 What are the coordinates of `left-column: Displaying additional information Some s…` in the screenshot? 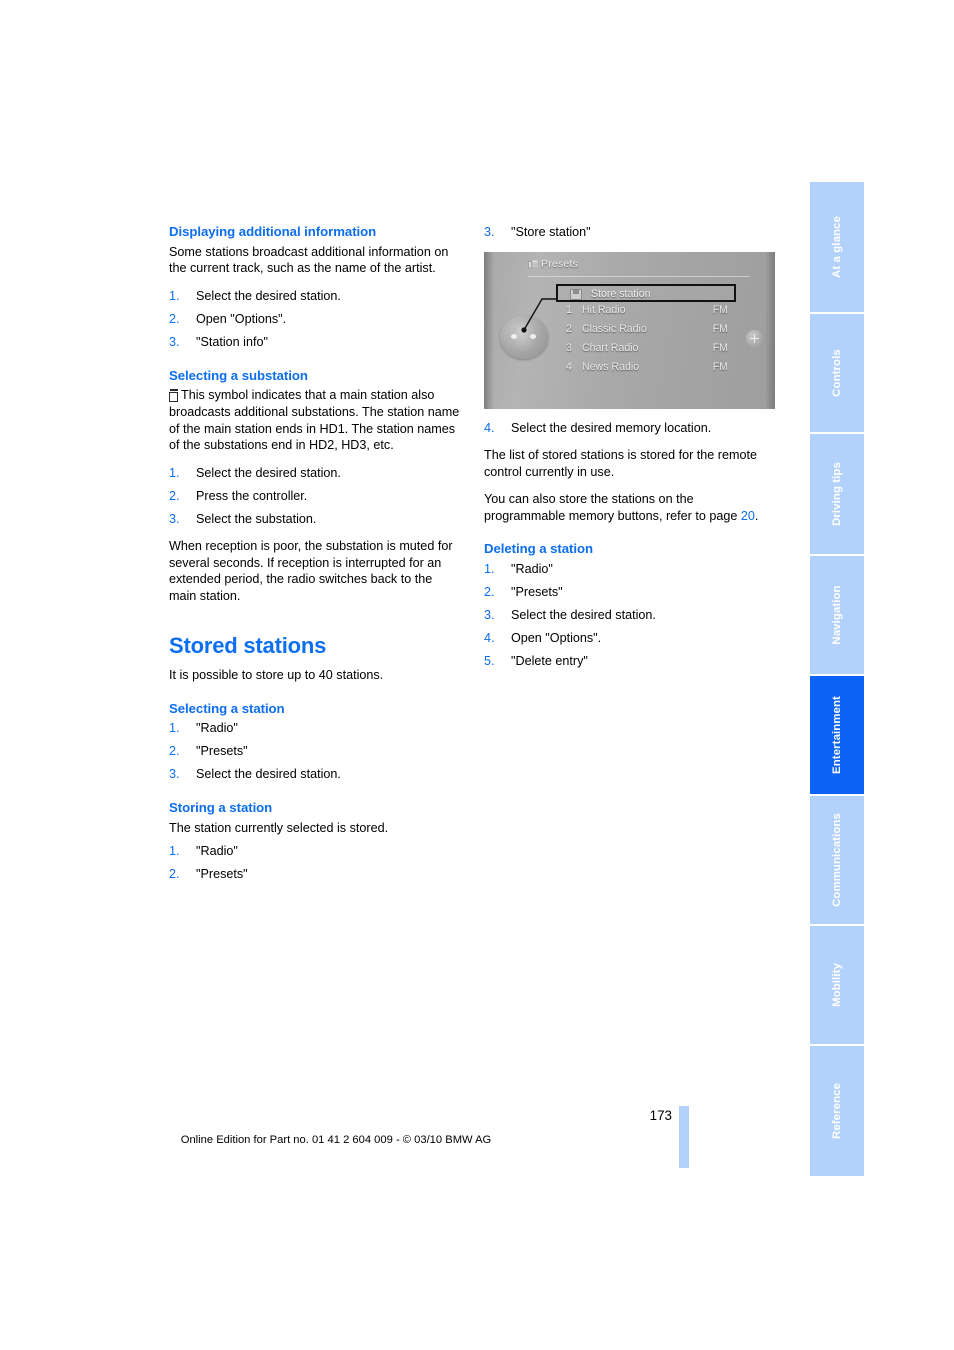 It's located at (315, 553).